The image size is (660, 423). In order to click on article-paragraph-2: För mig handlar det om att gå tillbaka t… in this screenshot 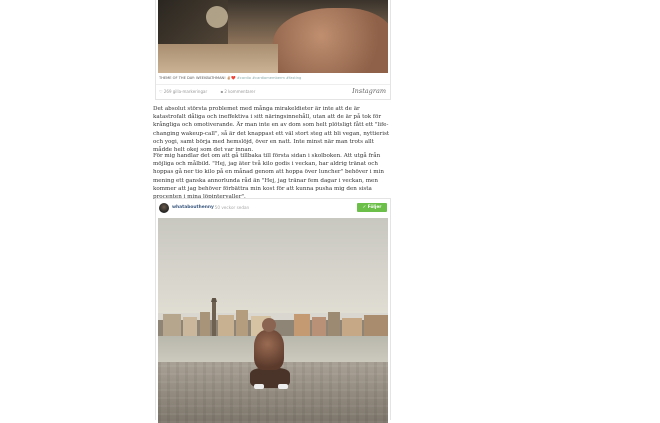, I will do `click(268, 176)`.